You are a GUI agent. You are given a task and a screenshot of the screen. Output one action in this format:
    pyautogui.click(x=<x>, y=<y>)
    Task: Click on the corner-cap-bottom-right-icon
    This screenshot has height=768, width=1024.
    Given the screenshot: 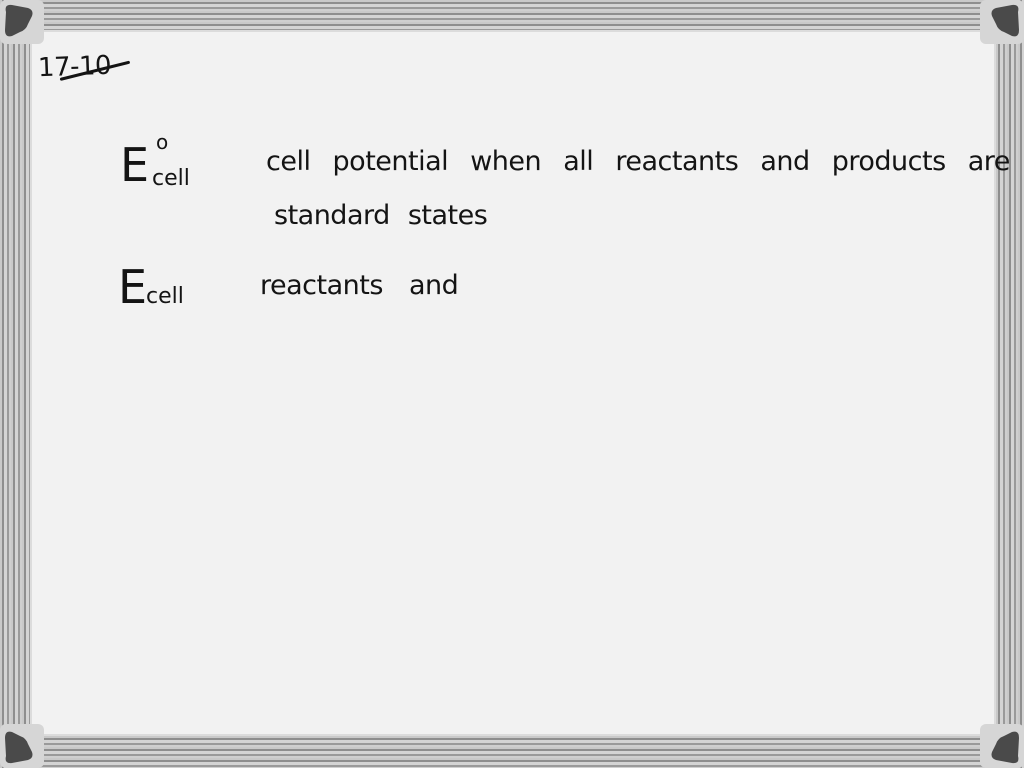 What is the action you would take?
    pyautogui.click(x=1002, y=746)
    